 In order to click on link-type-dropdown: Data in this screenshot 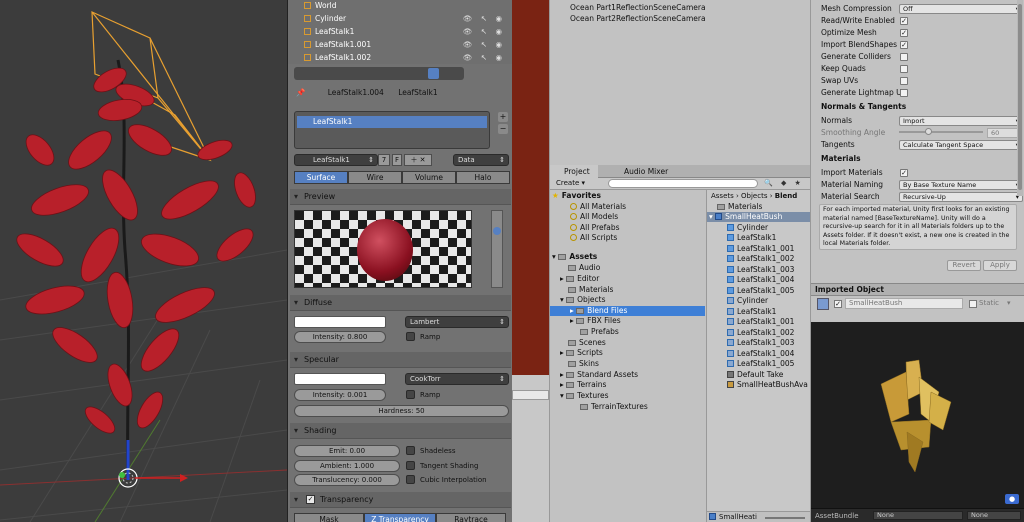, I will do `click(481, 160)`.